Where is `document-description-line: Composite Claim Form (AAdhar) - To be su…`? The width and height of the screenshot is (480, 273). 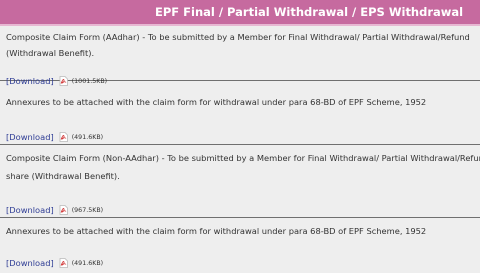 document-description-line: Composite Claim Form (AAdhar) - To be su… is located at coordinates (238, 37).